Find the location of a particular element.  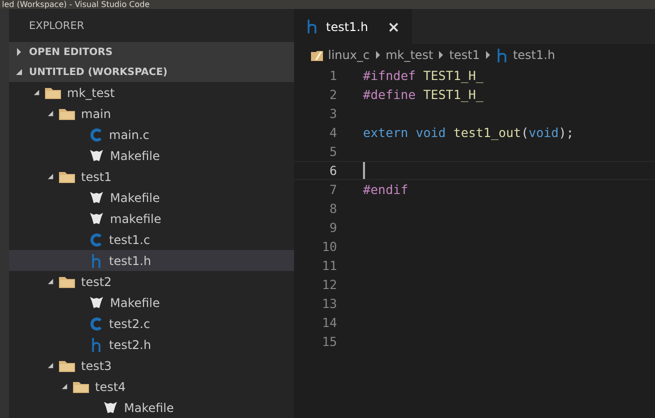

line-number: 10 is located at coordinates (328, 246).